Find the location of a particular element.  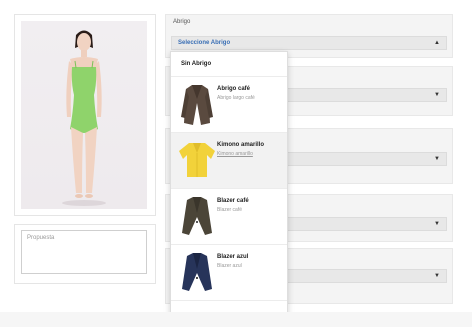

coat-option-name: Kimono amarillo is located at coordinates (241, 145).